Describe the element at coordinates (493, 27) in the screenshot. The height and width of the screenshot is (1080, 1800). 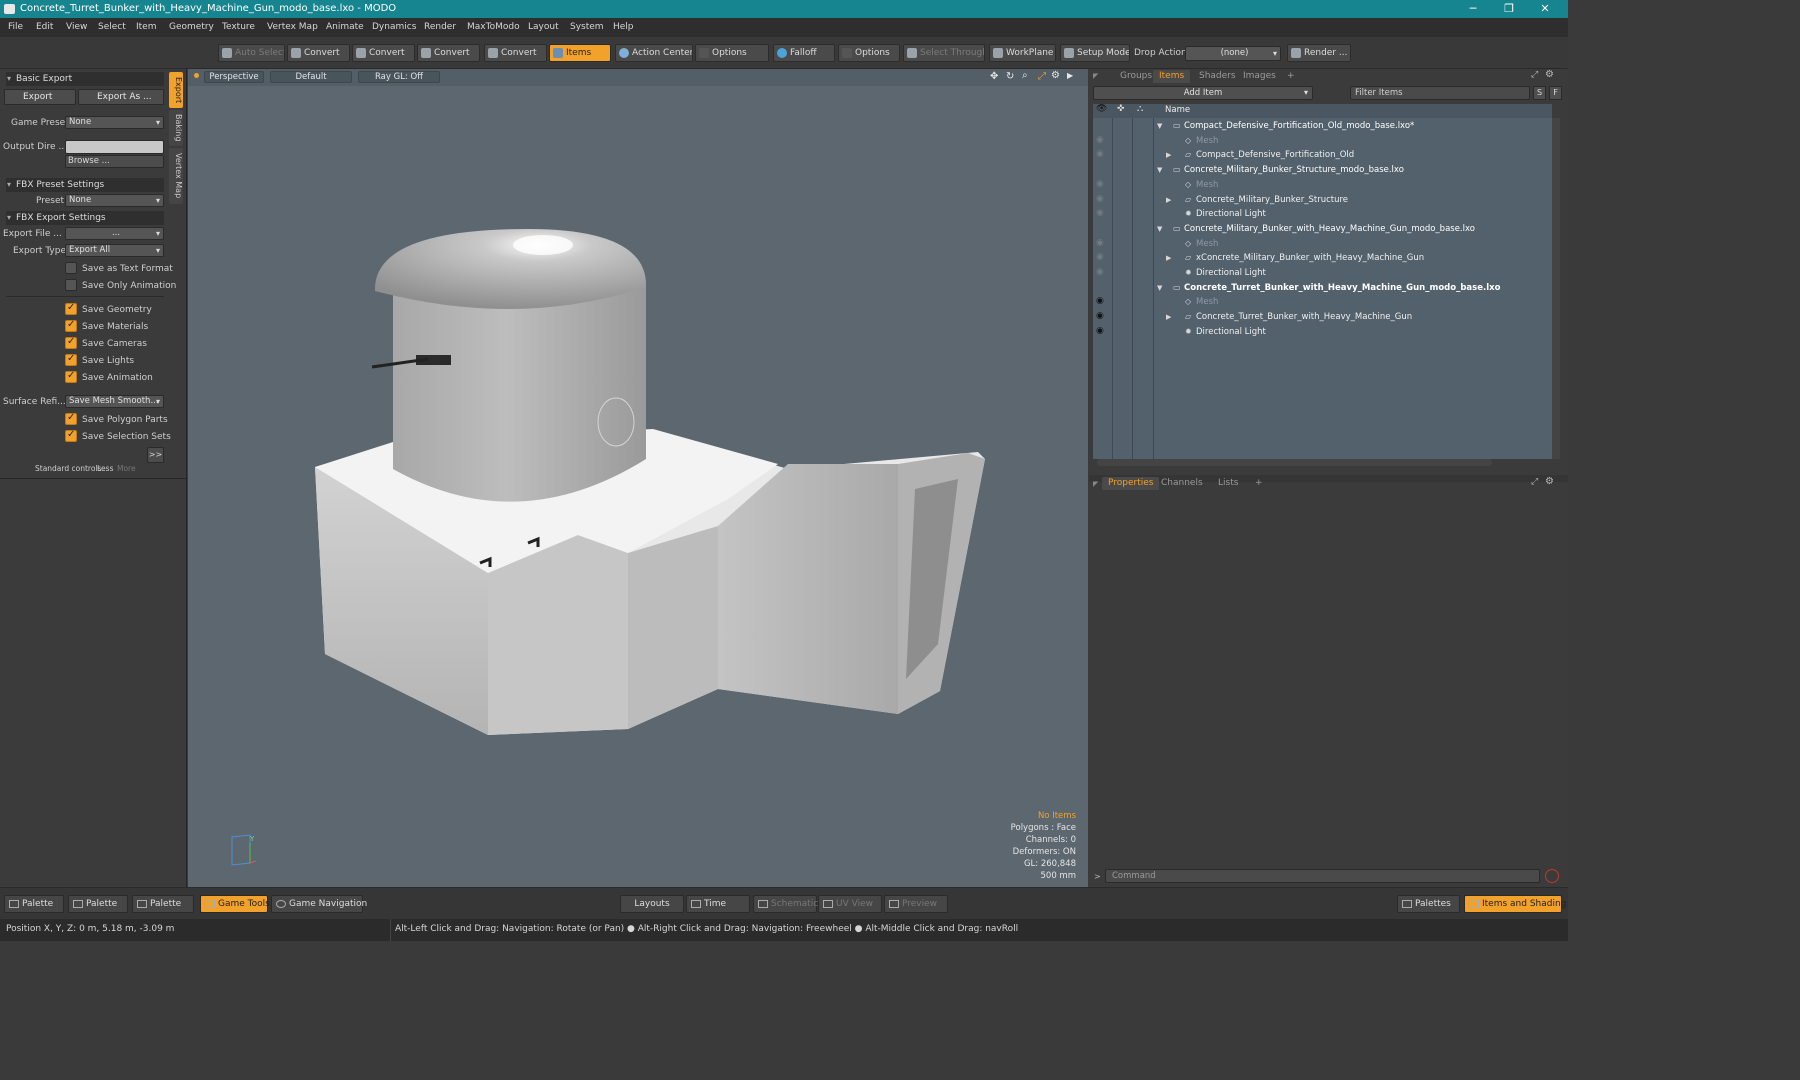
I see `menu-maxtomodo: MaxToModo` at that location.